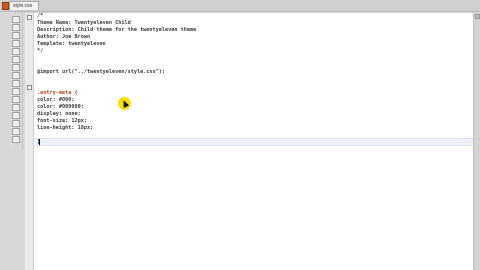 Image resolution: width=480 pixels, height=270 pixels. Describe the element at coordinates (64, 37) in the screenshot. I see `code-line: Author: Joe Brown` at that location.